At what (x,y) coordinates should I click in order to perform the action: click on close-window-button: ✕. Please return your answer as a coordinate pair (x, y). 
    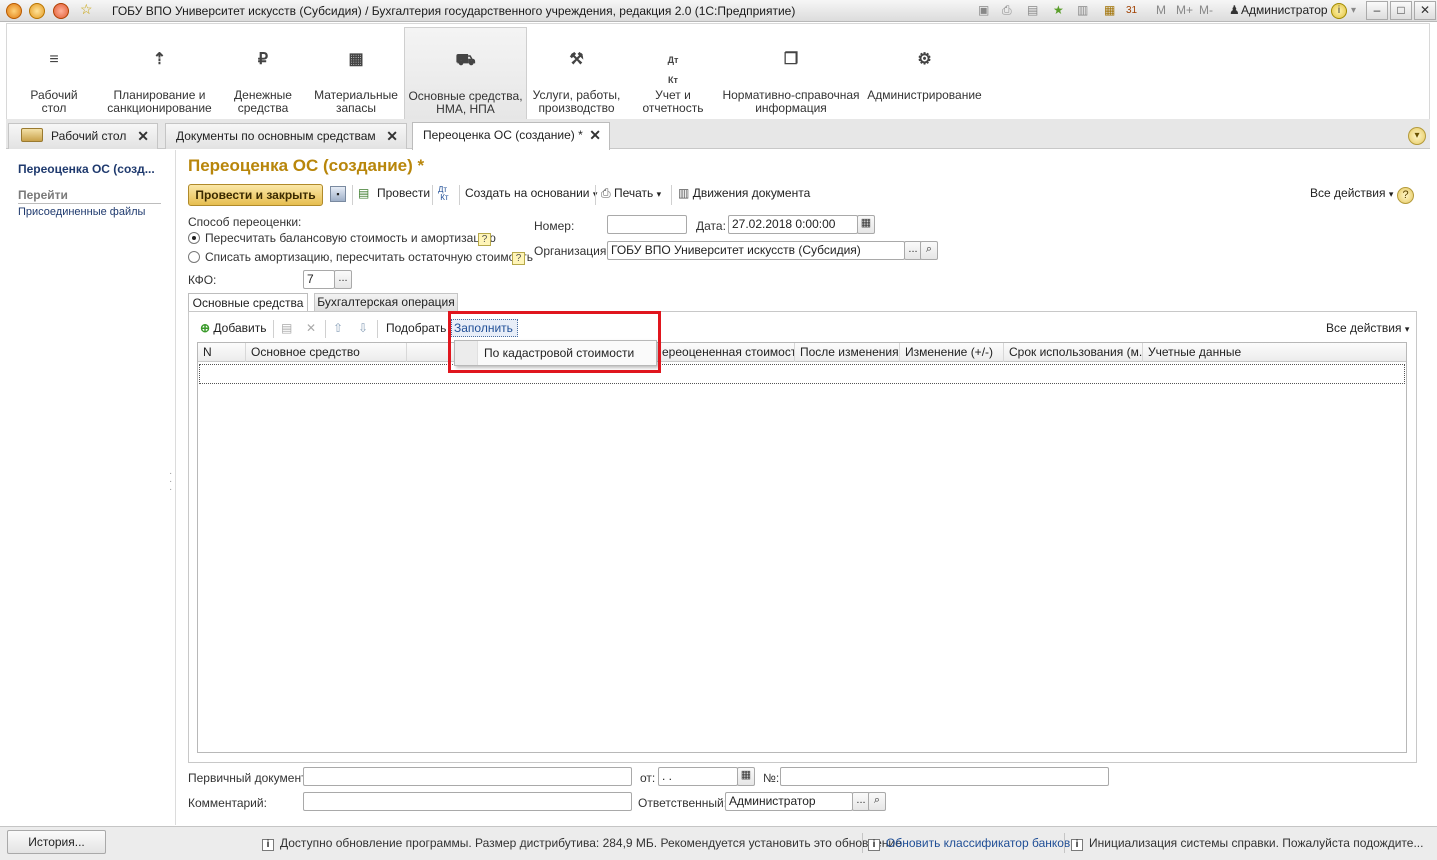
    Looking at the image, I should click on (1425, 10).